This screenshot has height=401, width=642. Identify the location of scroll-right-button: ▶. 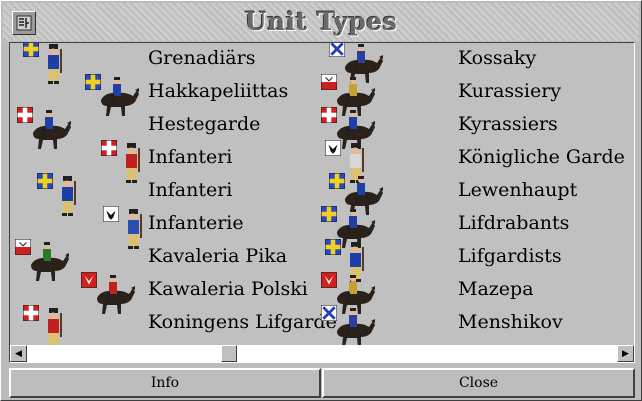
(625, 353).